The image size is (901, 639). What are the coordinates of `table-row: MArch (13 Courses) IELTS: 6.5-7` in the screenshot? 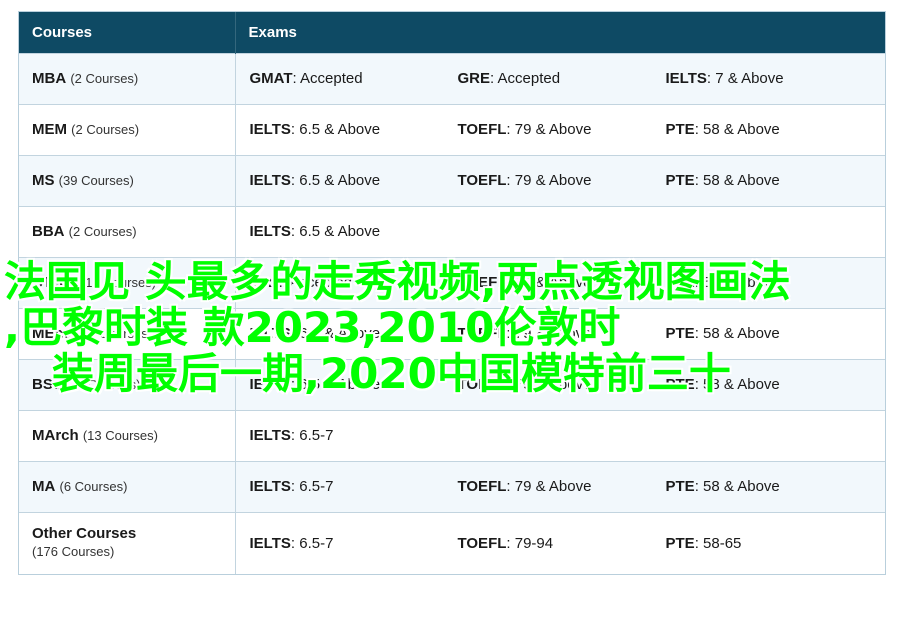 It's located at (452, 435).